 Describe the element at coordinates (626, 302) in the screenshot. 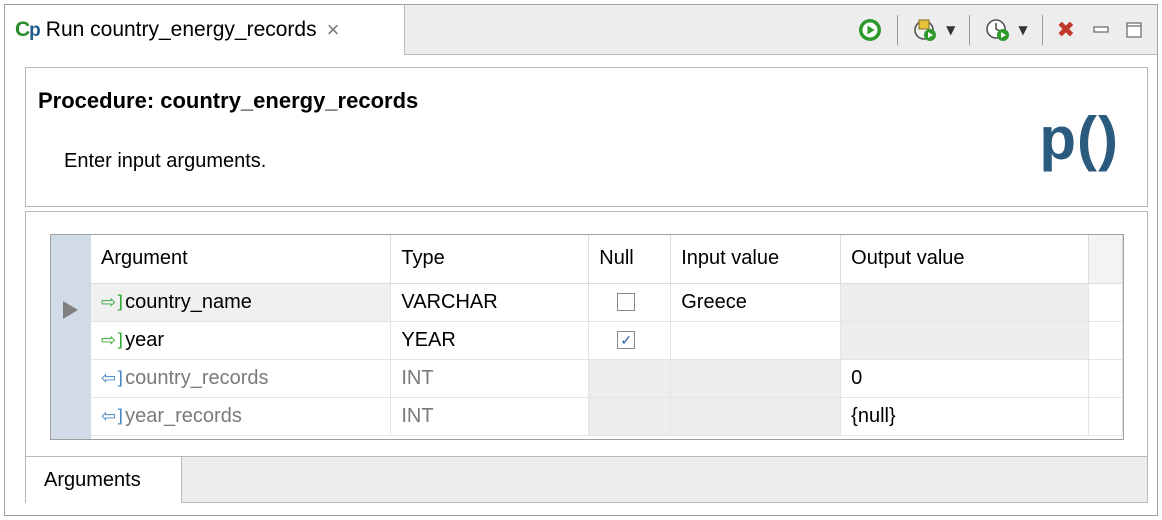

I see `null-checkbox` at that location.